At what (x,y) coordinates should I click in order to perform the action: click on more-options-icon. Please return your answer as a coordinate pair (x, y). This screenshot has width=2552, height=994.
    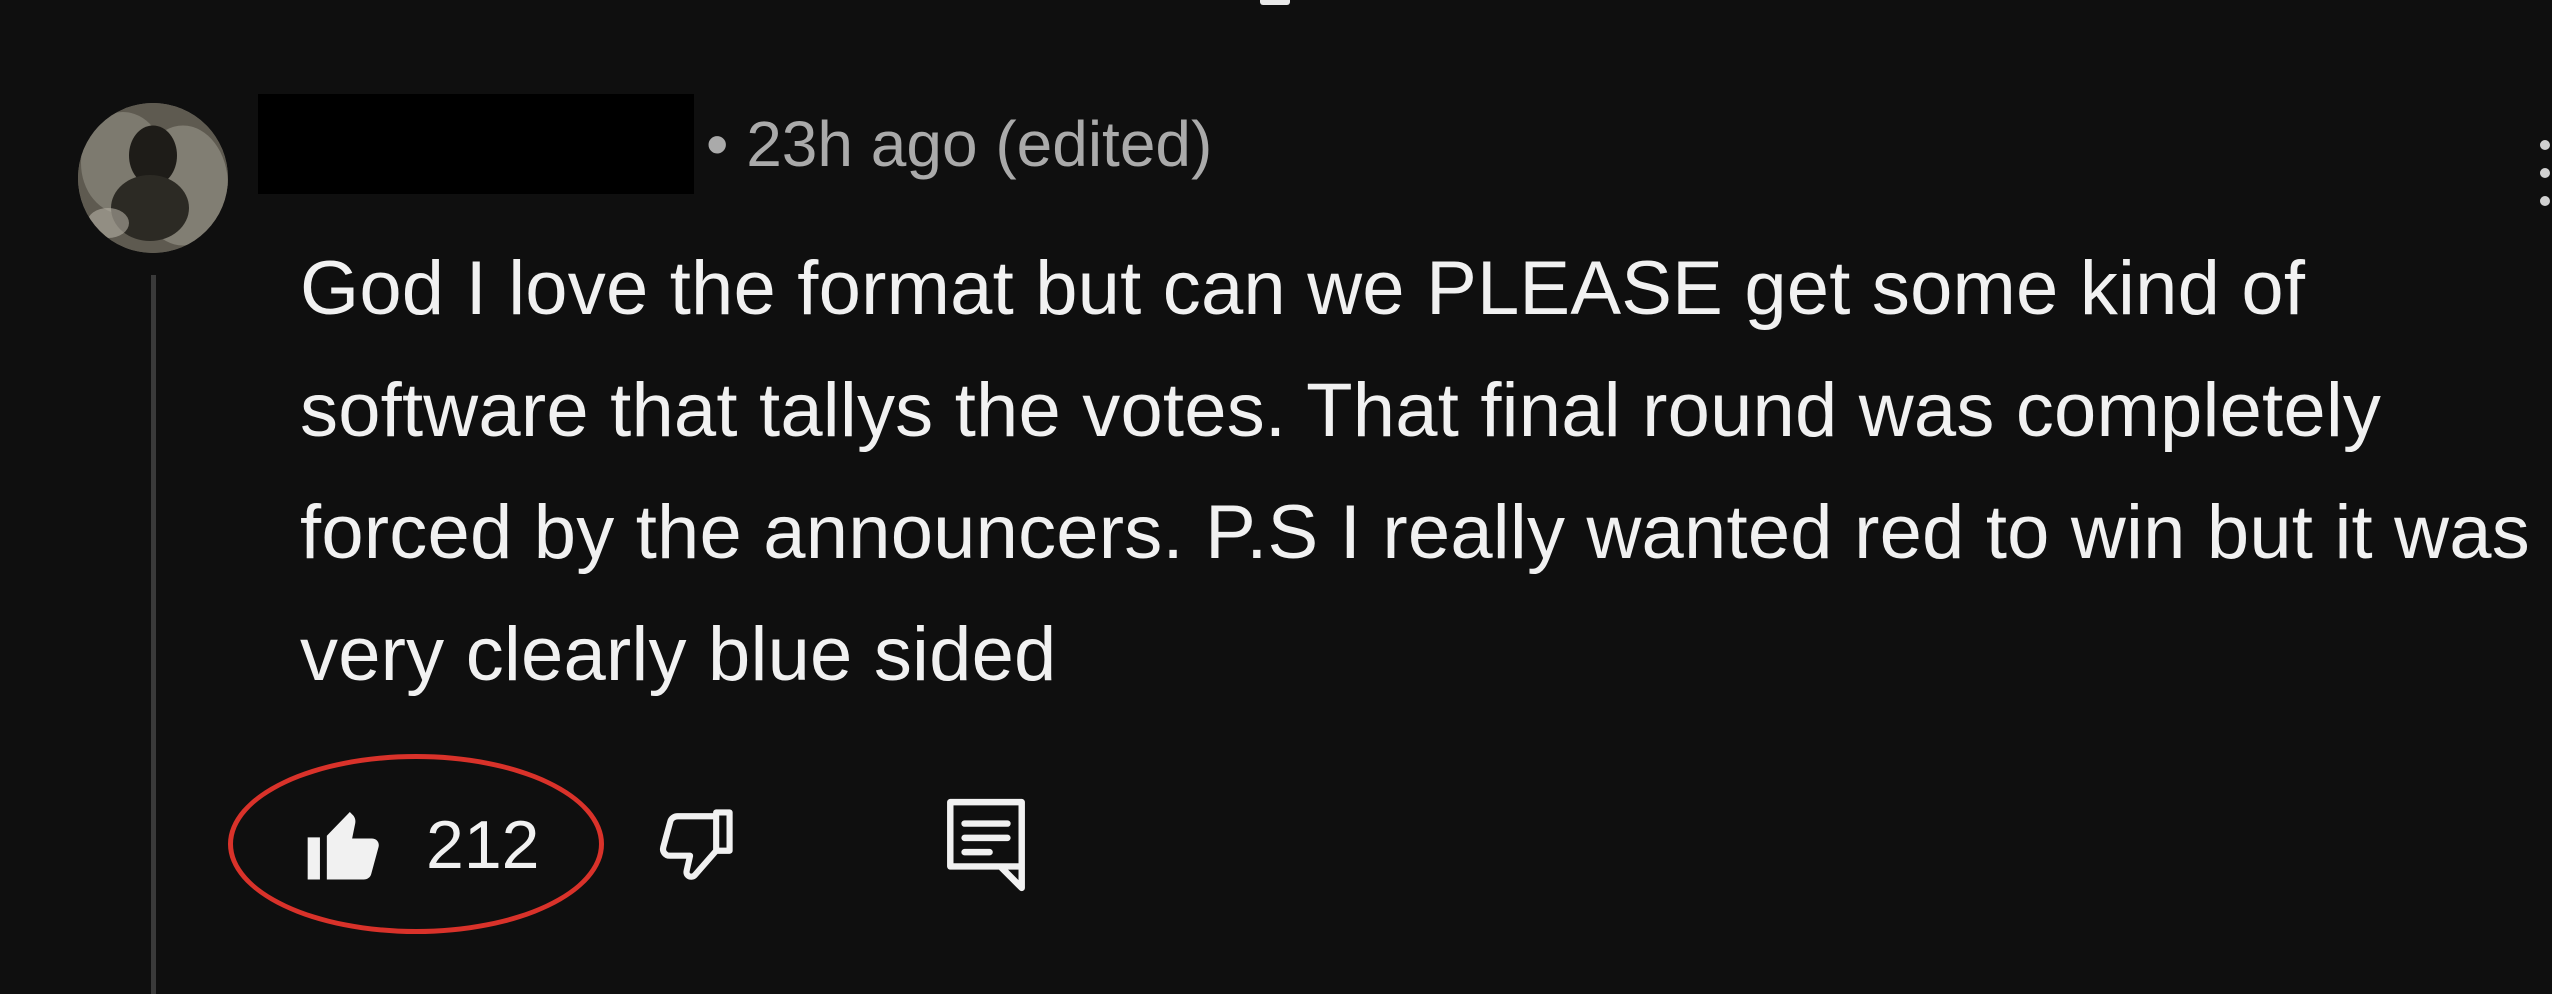
    Looking at the image, I should click on (2546, 180).